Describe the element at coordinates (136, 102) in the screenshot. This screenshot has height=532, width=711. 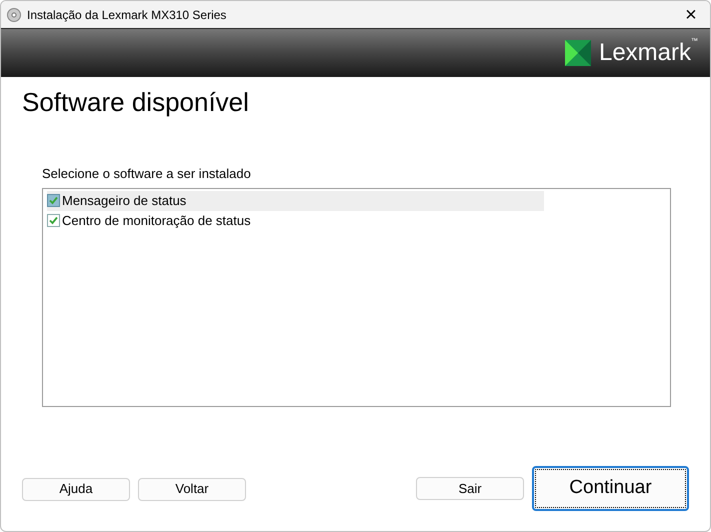
I see `page-heading: Software disponível` at that location.